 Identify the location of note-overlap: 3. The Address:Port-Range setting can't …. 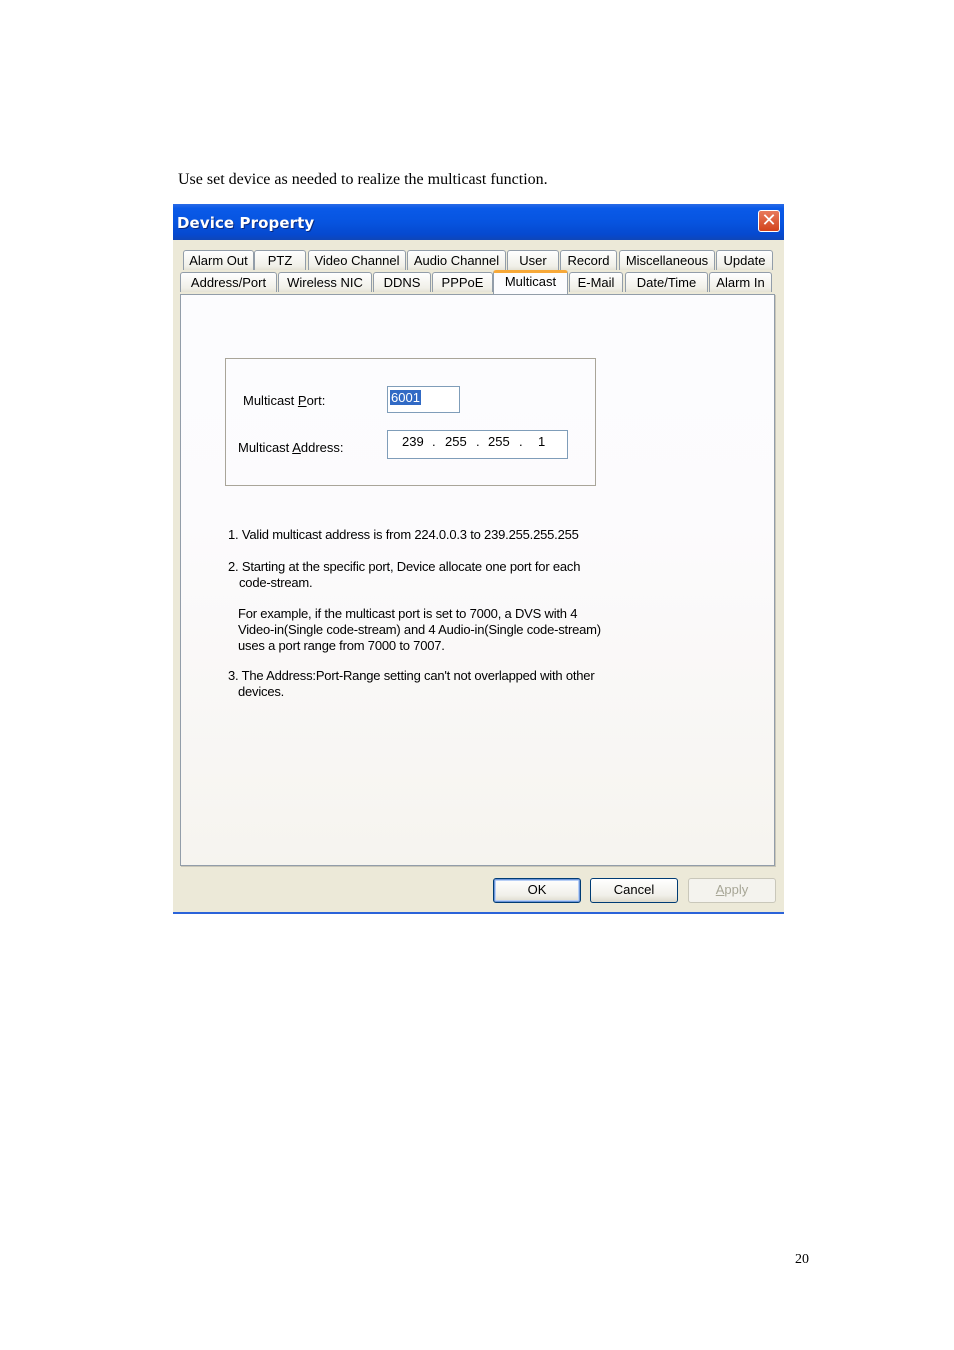
(411, 675).